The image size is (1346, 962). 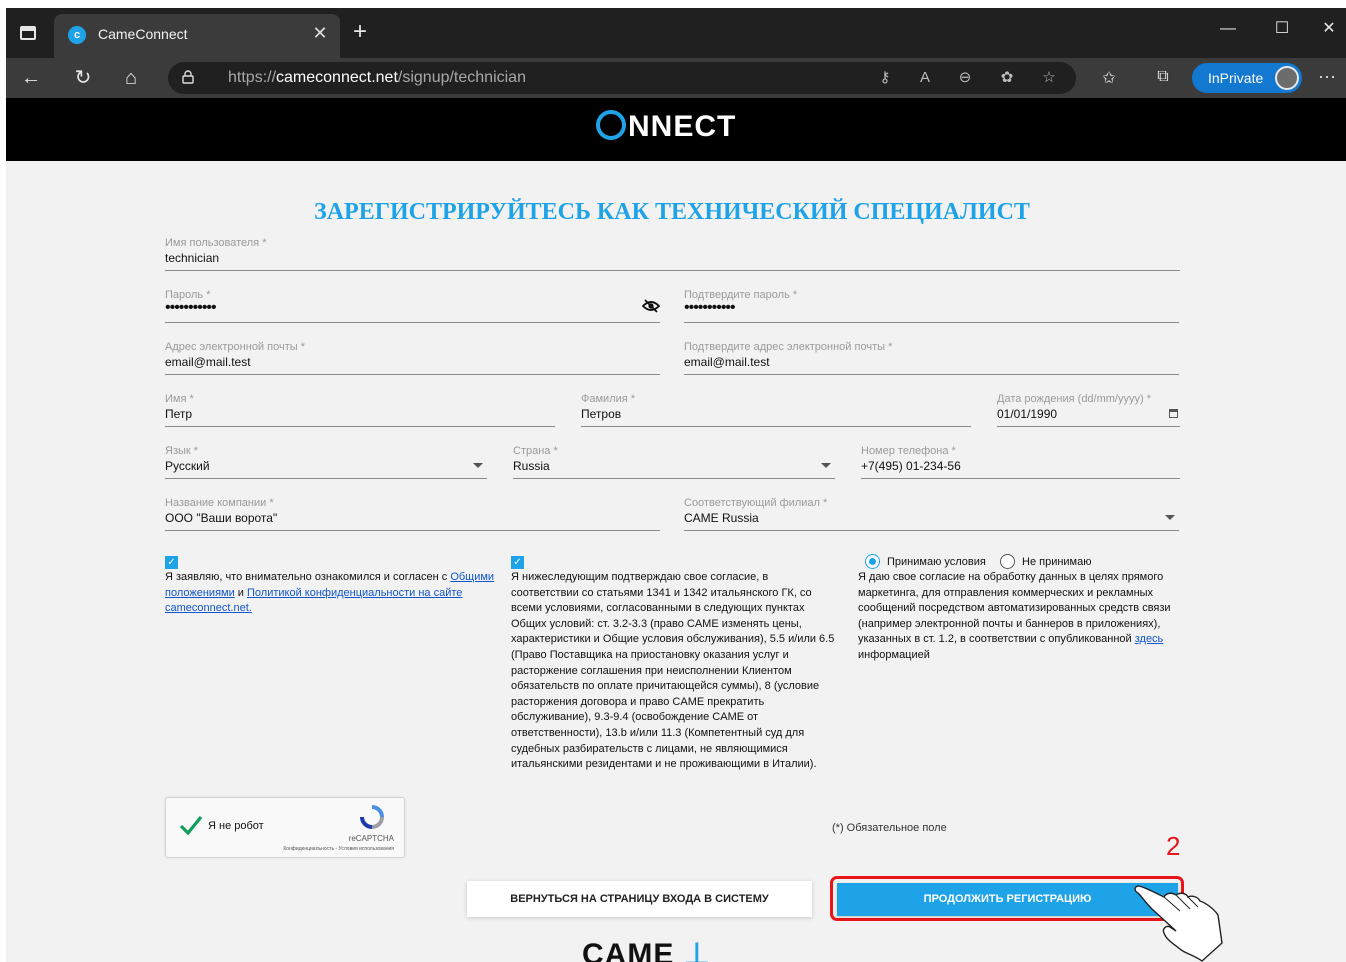 I want to click on toggle-visibility-icon, so click(x=651, y=306).